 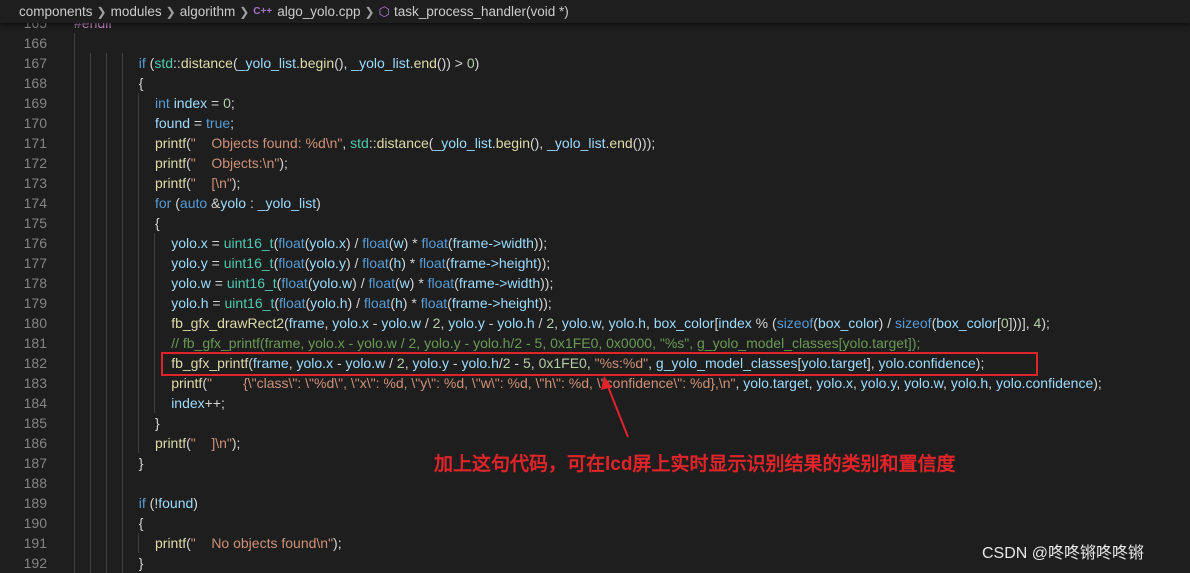 What do you see at coordinates (384, 11) in the screenshot?
I see `method-cube-icon: ⬡` at bounding box center [384, 11].